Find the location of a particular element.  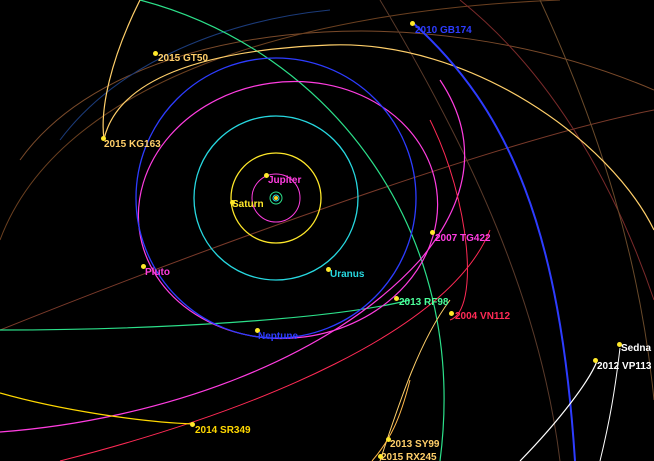

label-2015gt50: 2015 GT50 is located at coordinates (183, 58).